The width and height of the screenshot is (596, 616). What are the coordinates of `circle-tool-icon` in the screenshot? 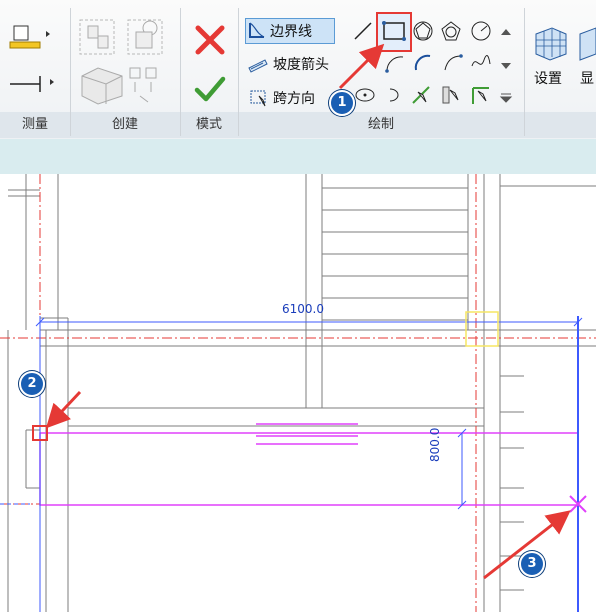 It's located at (481, 31).